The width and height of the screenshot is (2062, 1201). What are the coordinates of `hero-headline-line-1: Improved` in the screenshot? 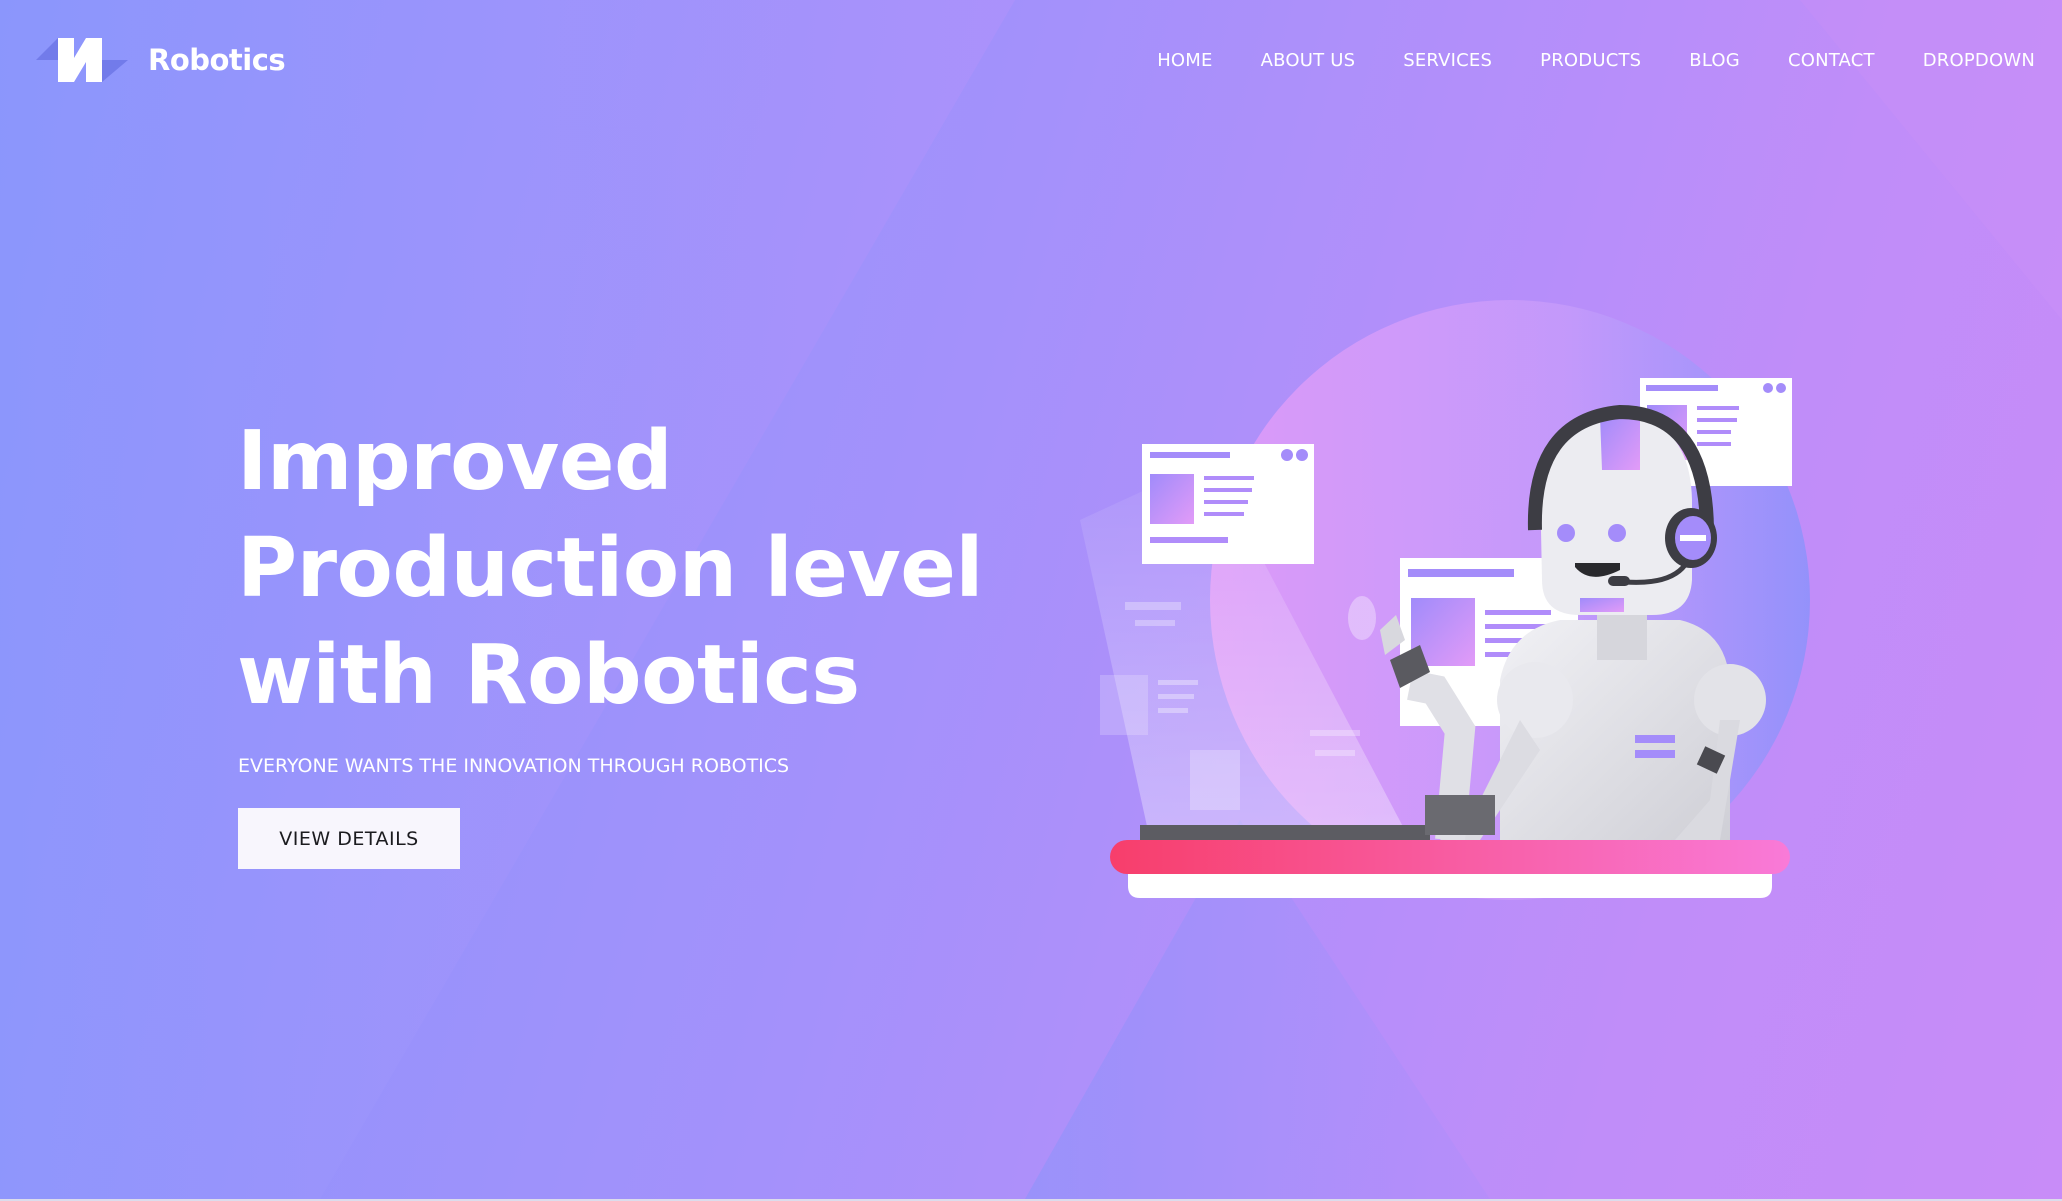 It's located at (455, 461).